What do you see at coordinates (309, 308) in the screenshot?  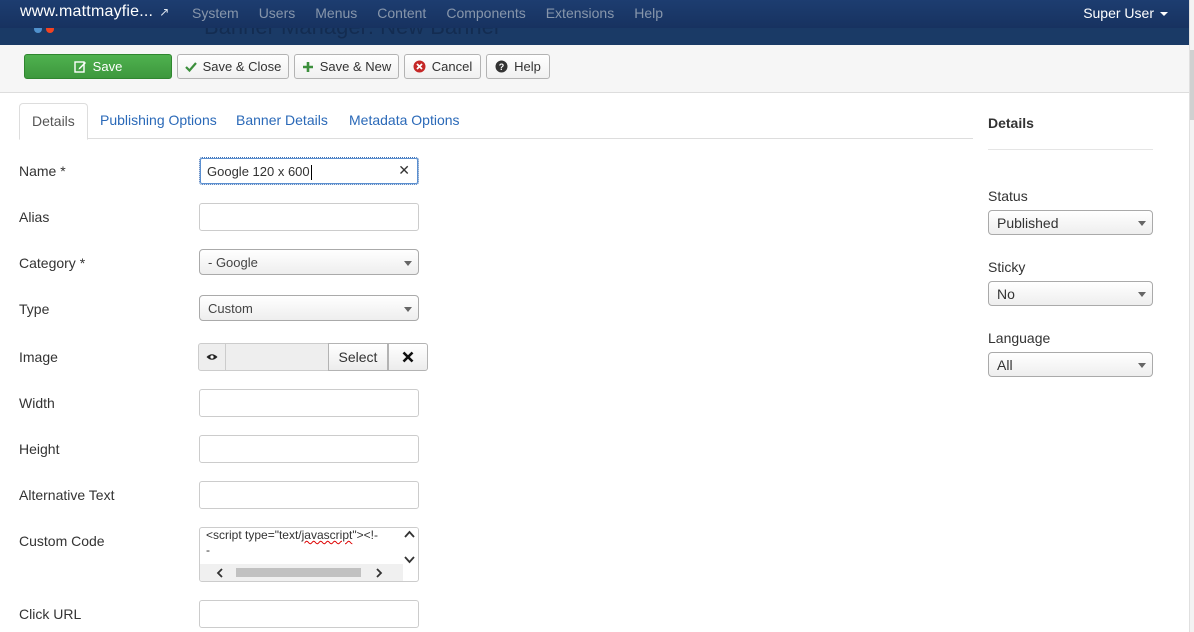 I see `type-select: Custom` at bounding box center [309, 308].